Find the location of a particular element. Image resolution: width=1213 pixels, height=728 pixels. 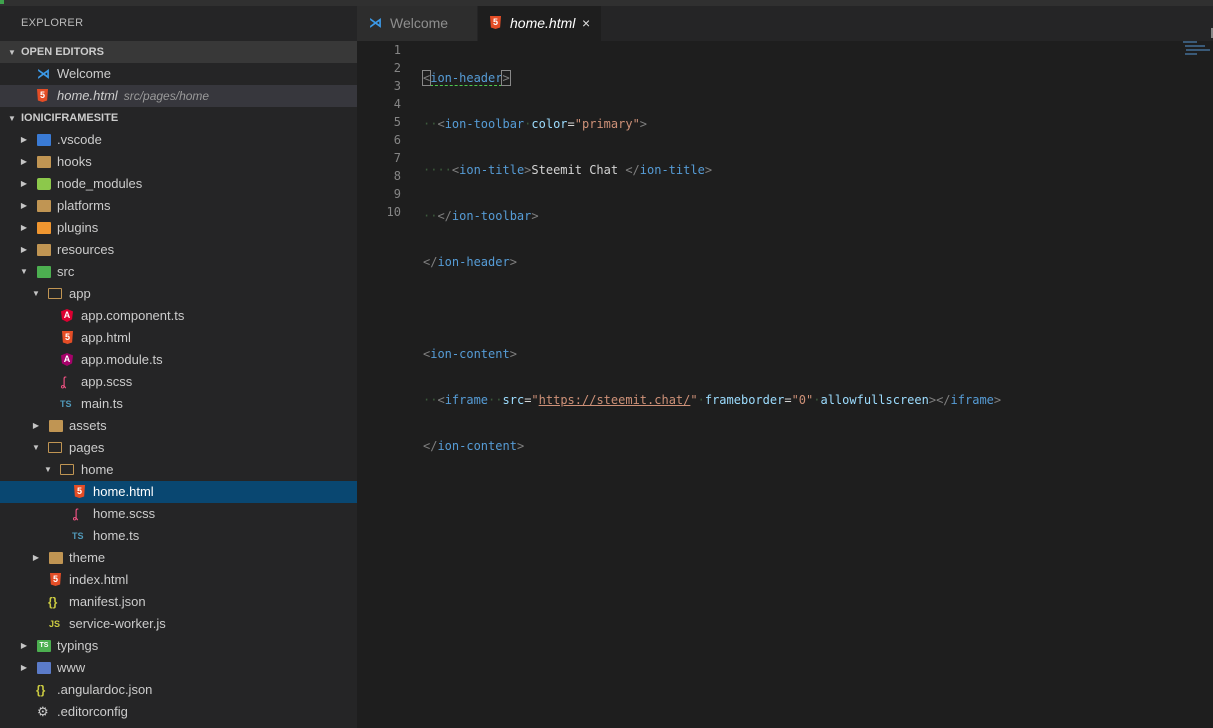

line-number: 5 is located at coordinates (397, 122).